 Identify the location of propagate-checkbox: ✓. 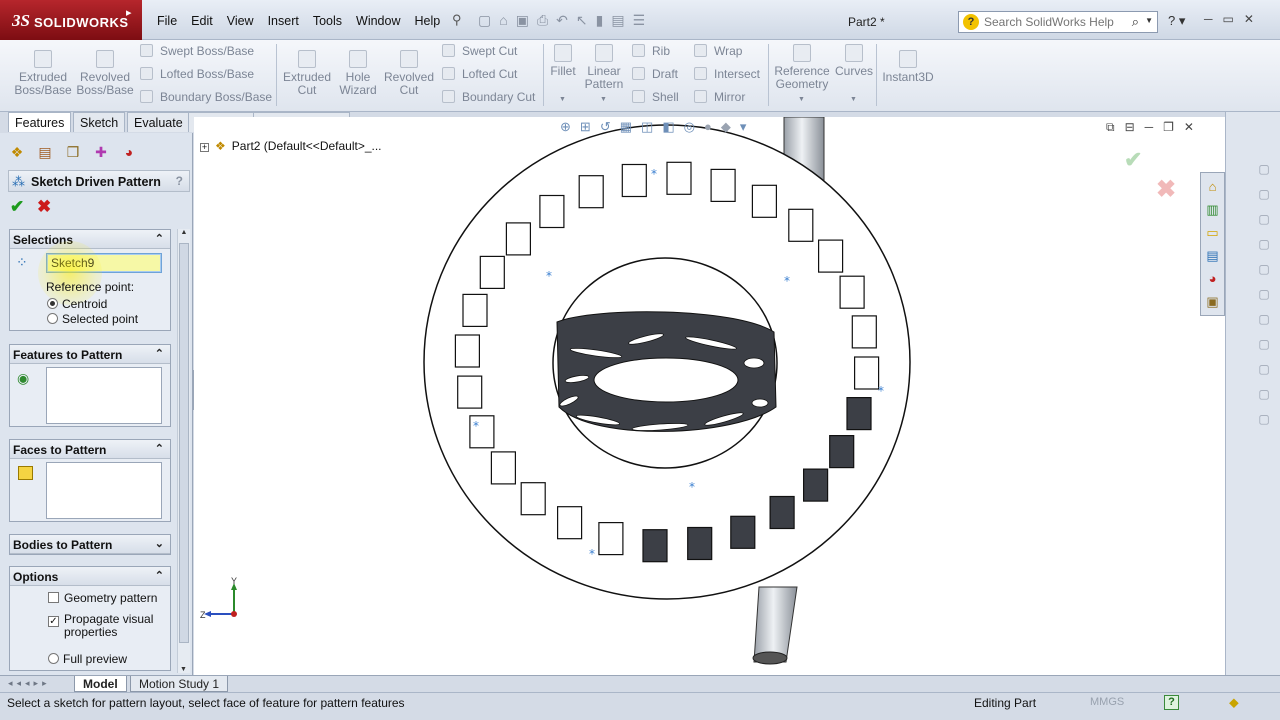
(53, 621).